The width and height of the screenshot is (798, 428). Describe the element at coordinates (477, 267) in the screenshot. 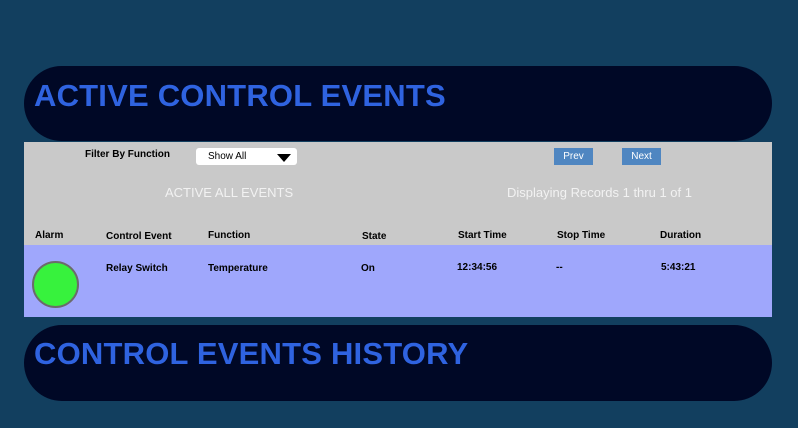

I see `cell-start-time: 12:34:56` at that location.